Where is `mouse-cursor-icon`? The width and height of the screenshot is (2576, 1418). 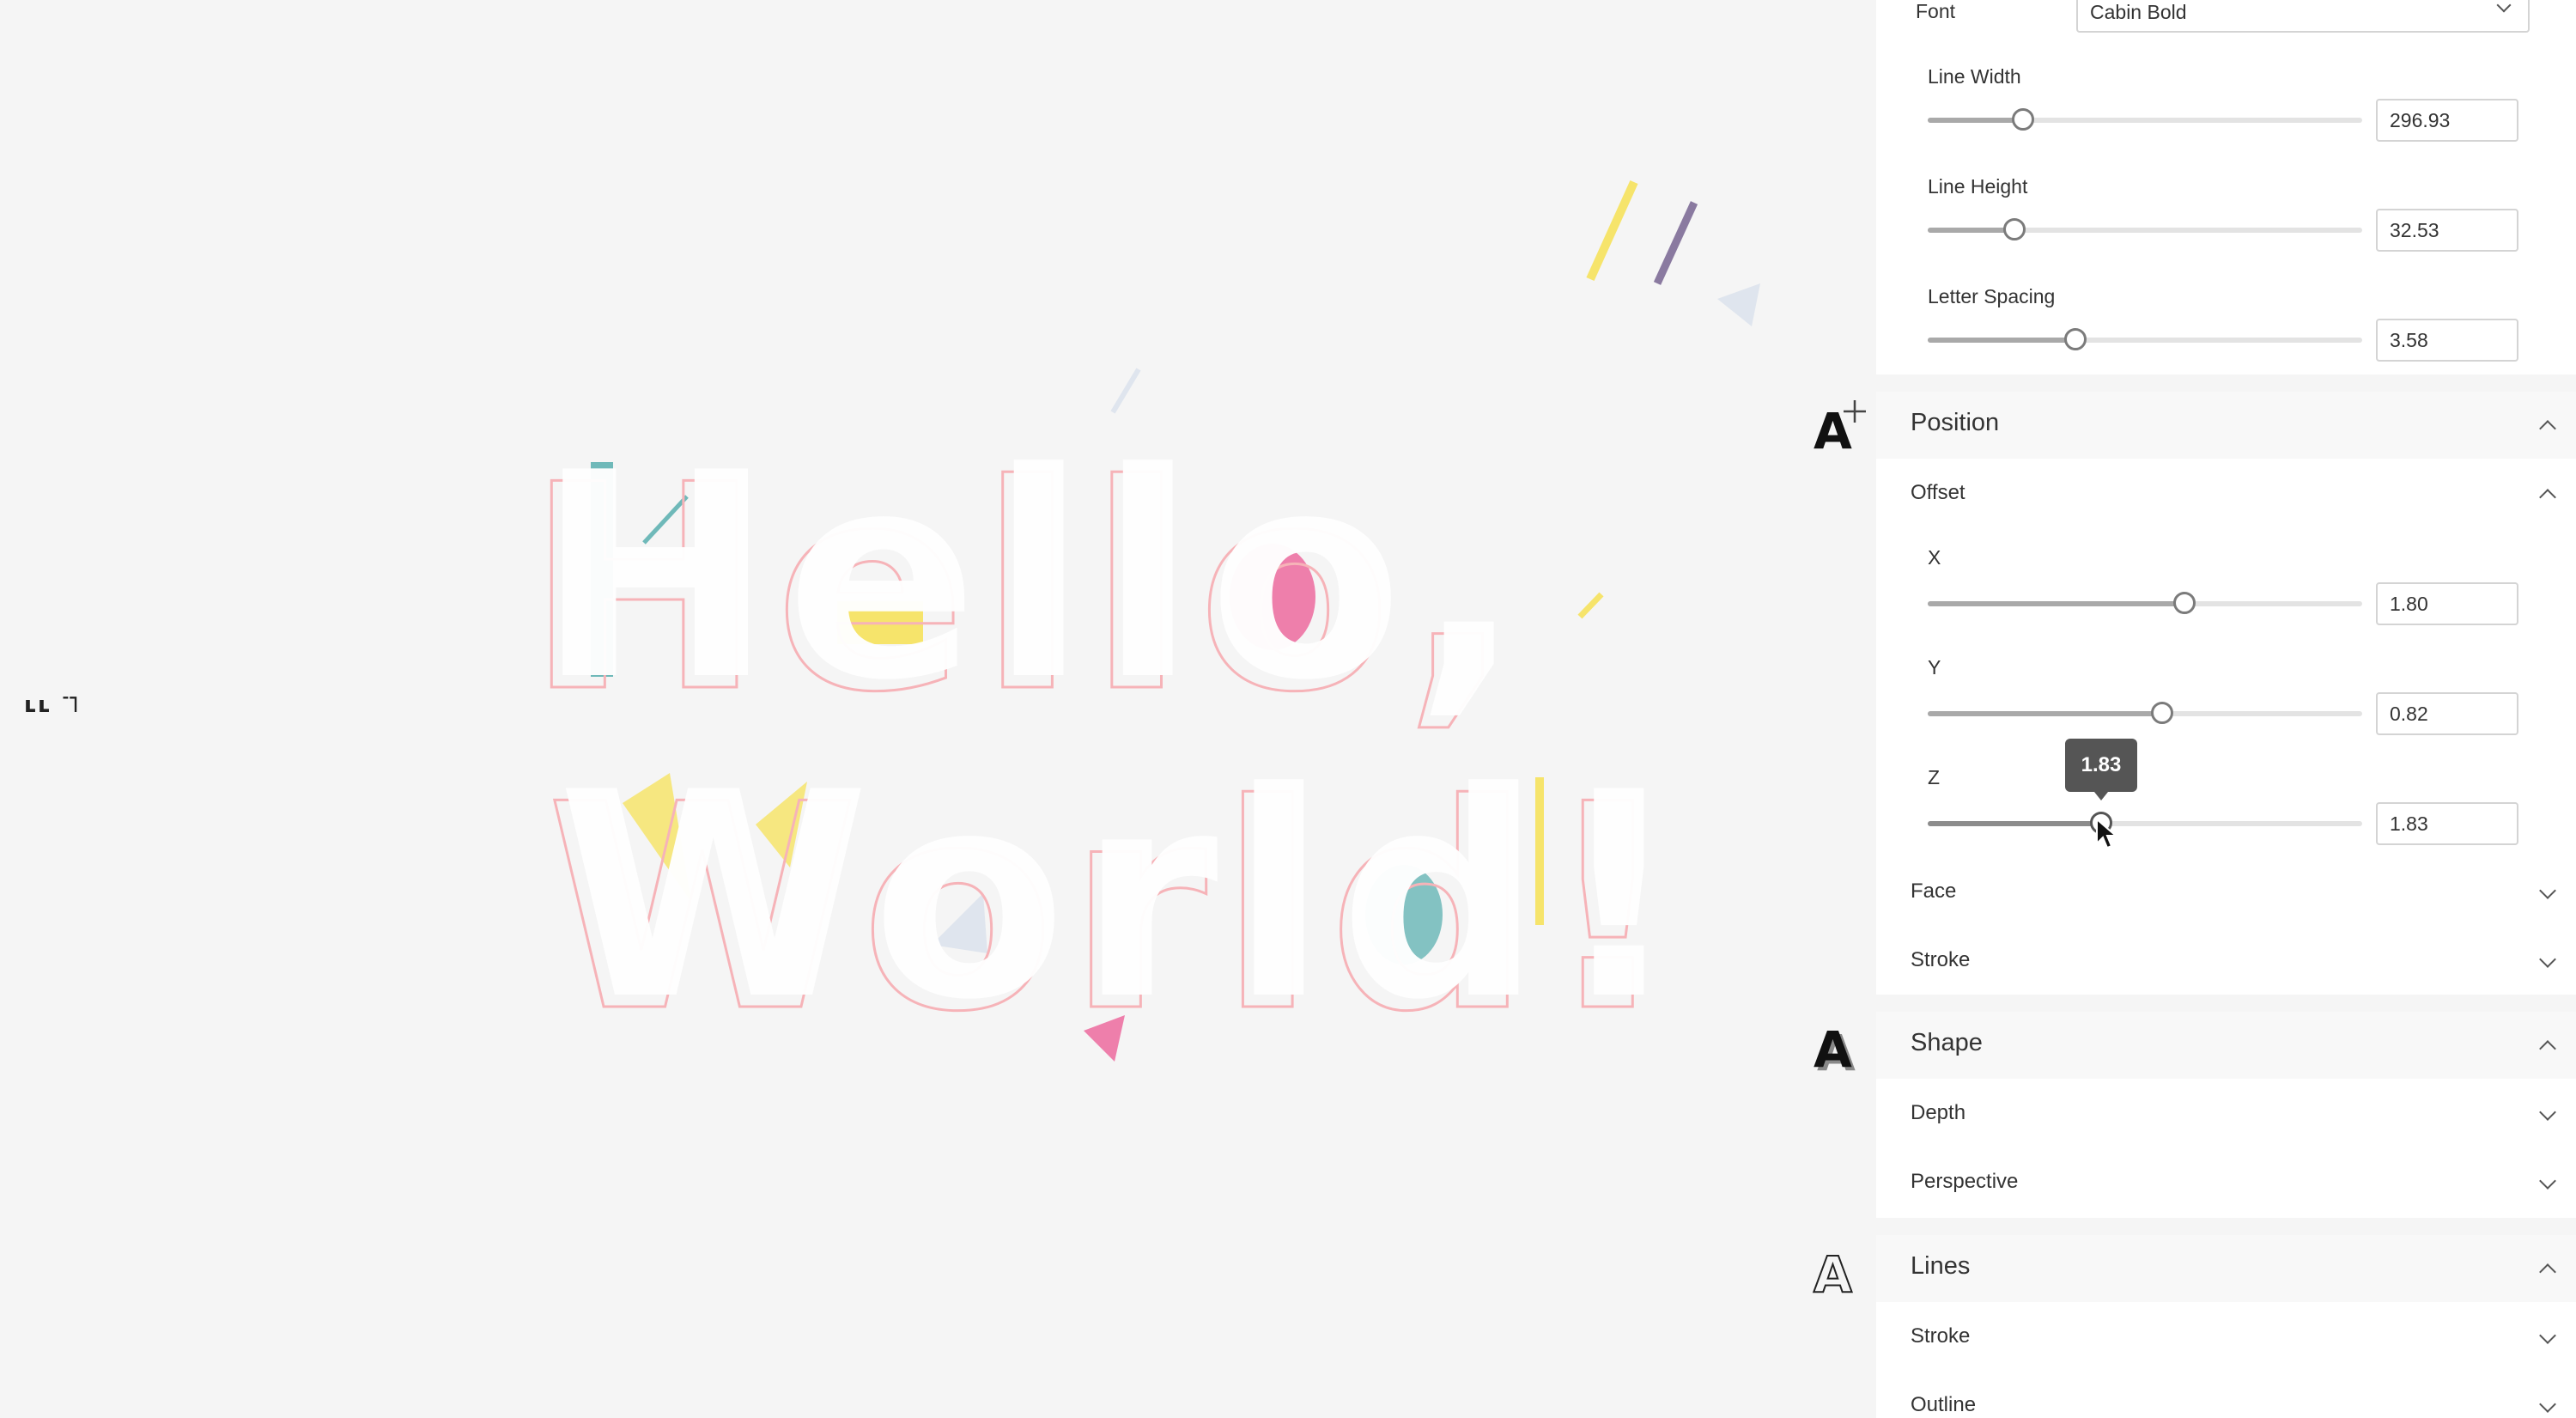 mouse-cursor-icon is located at coordinates (2107, 833).